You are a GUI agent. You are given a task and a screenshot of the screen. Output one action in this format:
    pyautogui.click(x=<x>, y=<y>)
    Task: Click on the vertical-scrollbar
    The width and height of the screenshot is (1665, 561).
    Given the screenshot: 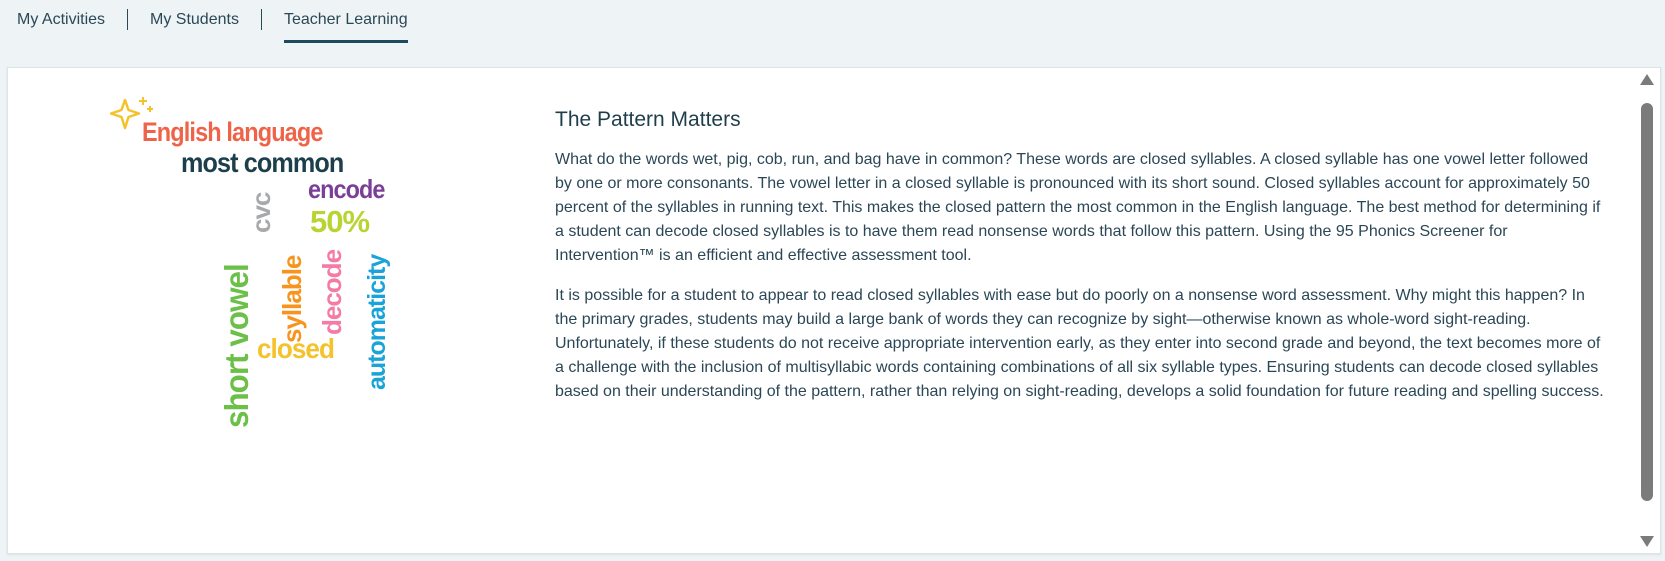 What is the action you would take?
    pyautogui.click(x=1647, y=310)
    